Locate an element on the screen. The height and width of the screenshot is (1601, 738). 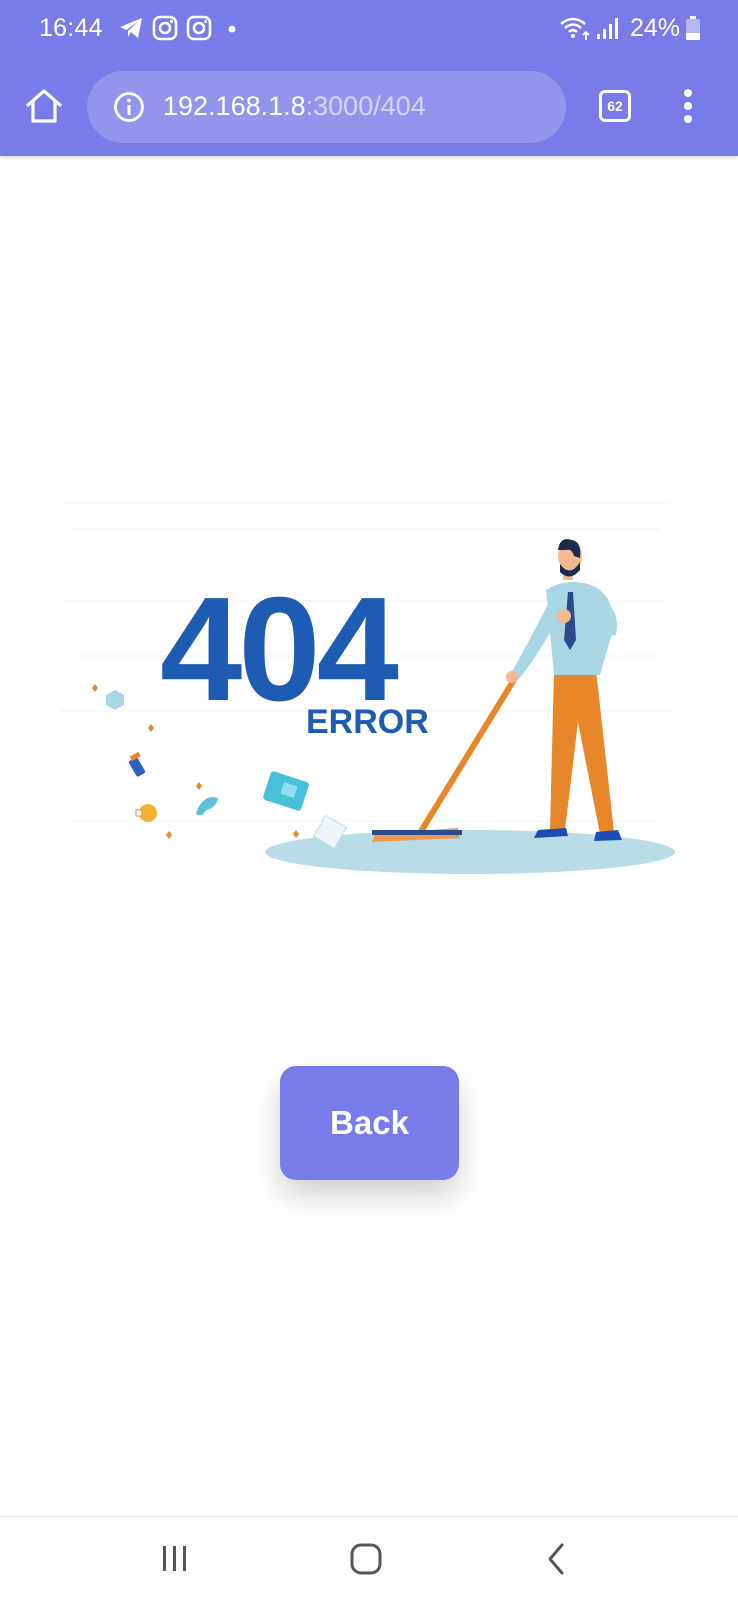
recent-apps-icon is located at coordinates (175, 1559).